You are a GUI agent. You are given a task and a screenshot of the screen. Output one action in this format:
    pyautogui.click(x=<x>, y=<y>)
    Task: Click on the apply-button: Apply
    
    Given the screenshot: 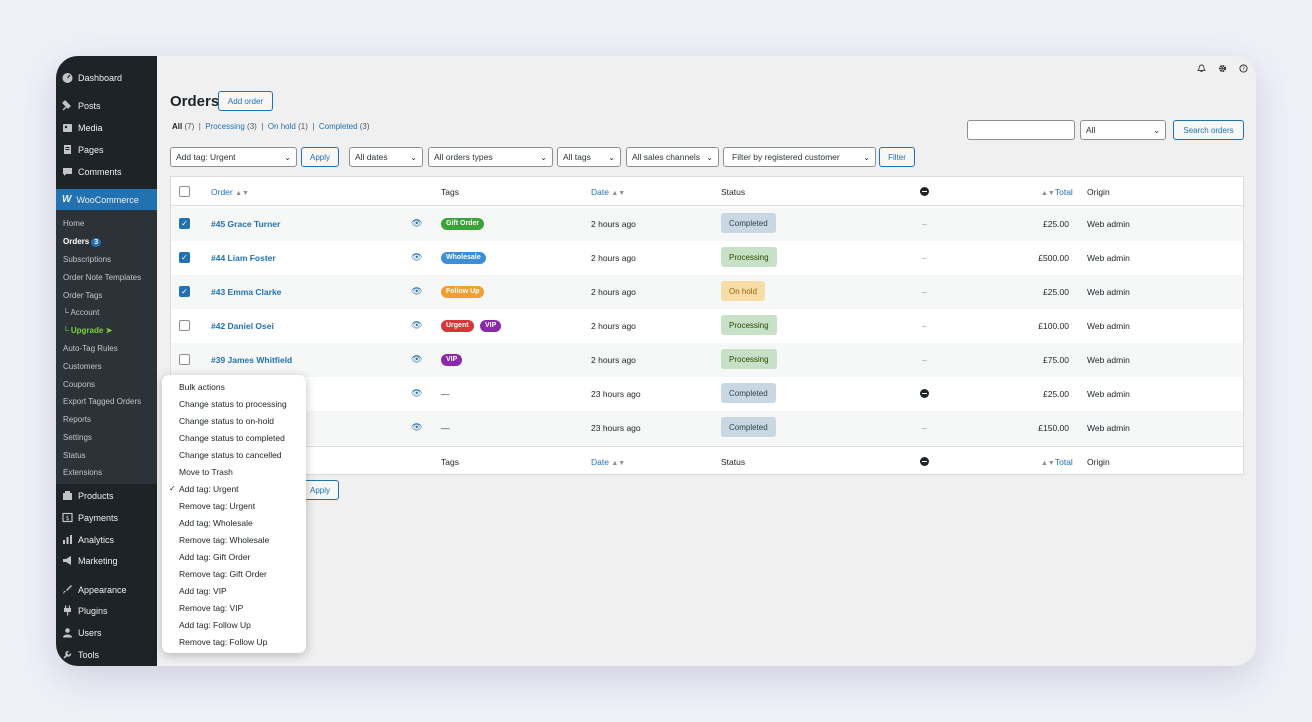 What is the action you would take?
    pyautogui.click(x=320, y=157)
    